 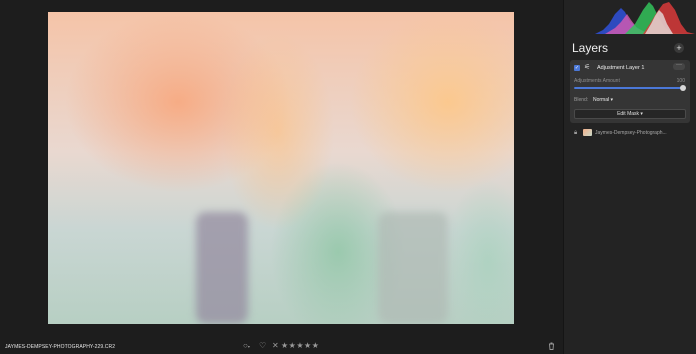 What do you see at coordinates (222, 268) in the screenshot?
I see `tulip-stem-left` at bounding box center [222, 268].